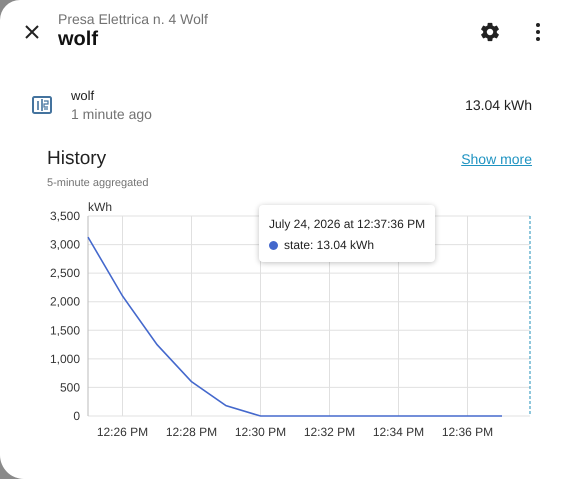  Describe the element at coordinates (100, 207) in the screenshot. I see `axis-unit: kWh` at that location.